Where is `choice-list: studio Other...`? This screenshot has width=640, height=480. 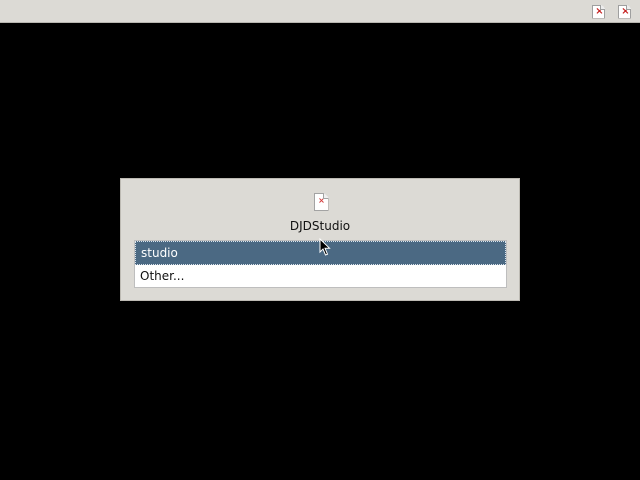
choice-list: studio Other... is located at coordinates (320, 264).